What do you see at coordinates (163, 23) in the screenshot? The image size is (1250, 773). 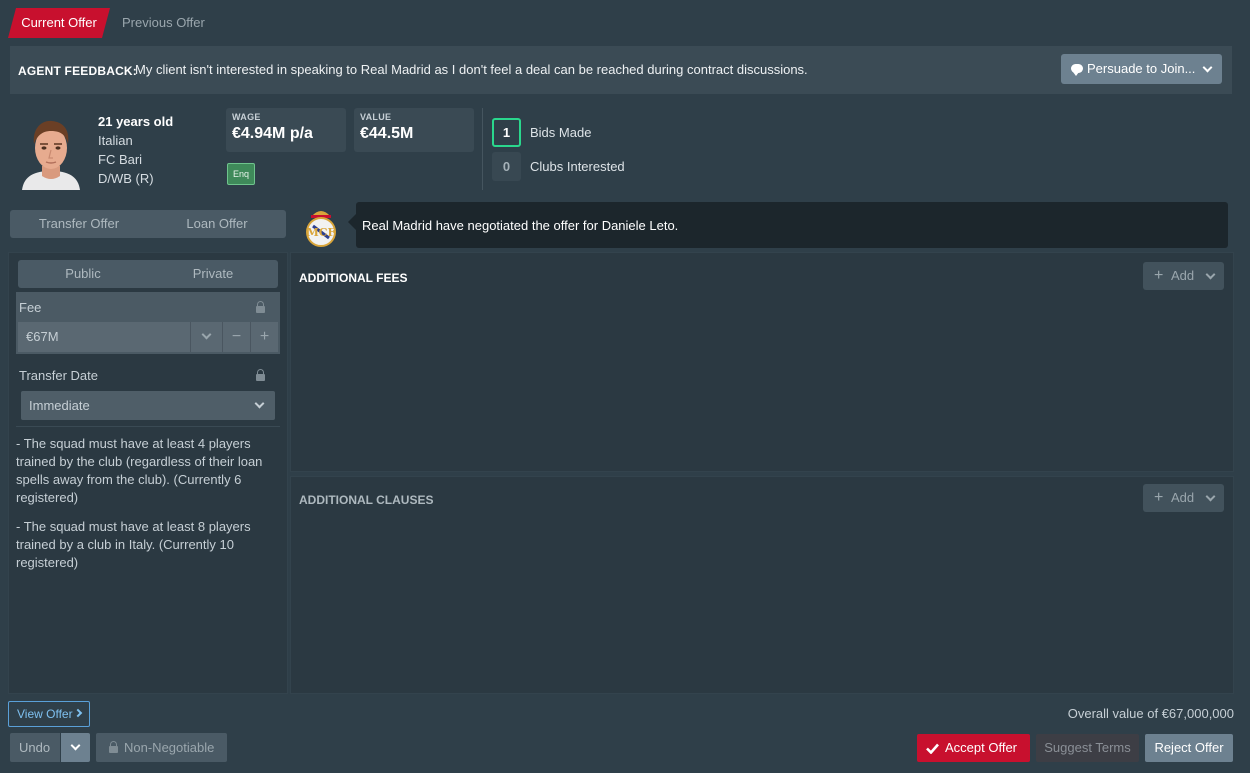 I see `tab-previous-offer: Previous Offer` at bounding box center [163, 23].